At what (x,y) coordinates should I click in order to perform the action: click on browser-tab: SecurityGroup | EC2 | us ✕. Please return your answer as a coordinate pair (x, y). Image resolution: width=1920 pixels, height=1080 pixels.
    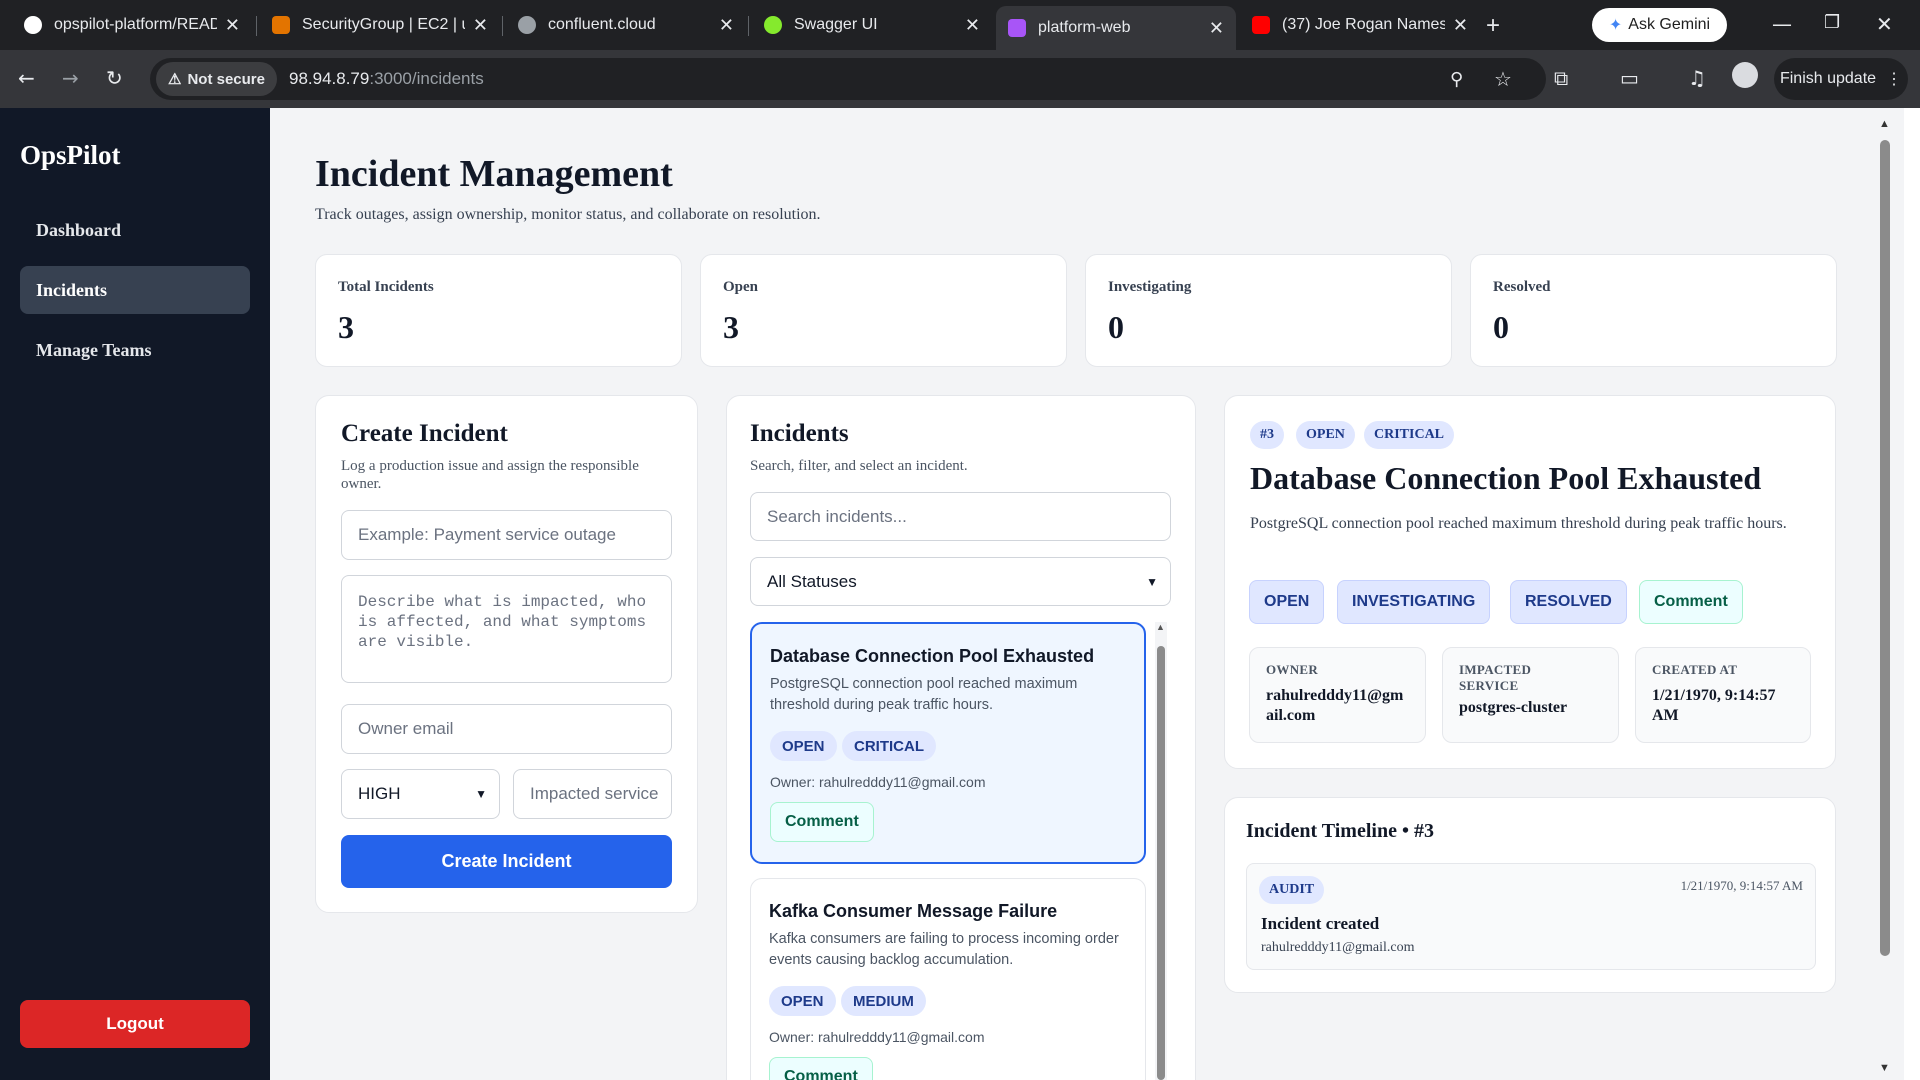
    Looking at the image, I should click on (380, 25).